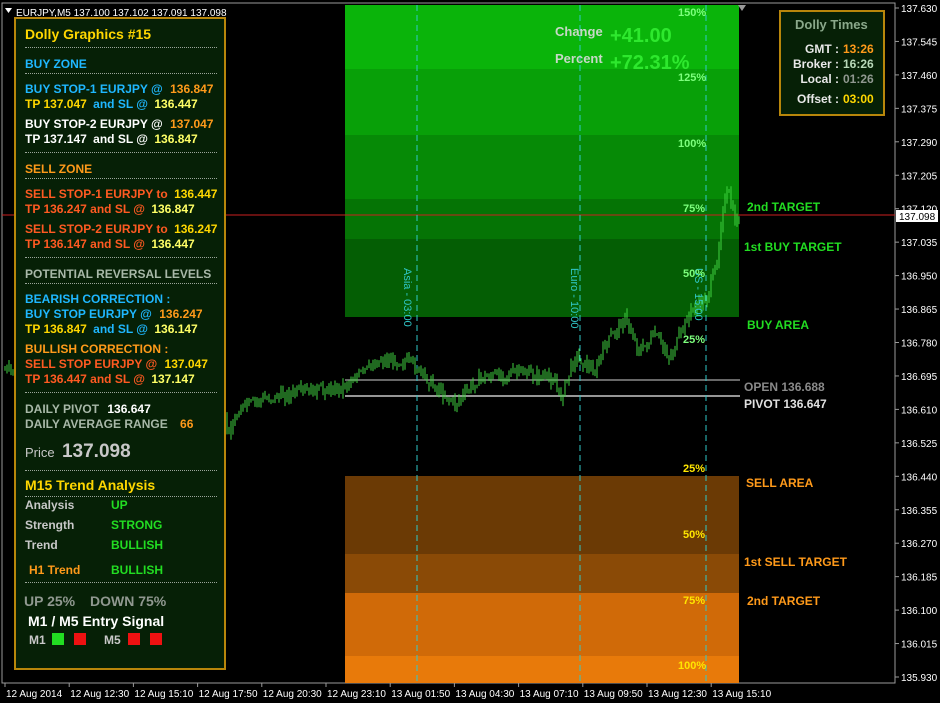 The height and width of the screenshot is (703, 940). Describe the element at coordinates (574, 298) in the screenshot. I see `euro-session-label: Euro - 10:00` at that location.